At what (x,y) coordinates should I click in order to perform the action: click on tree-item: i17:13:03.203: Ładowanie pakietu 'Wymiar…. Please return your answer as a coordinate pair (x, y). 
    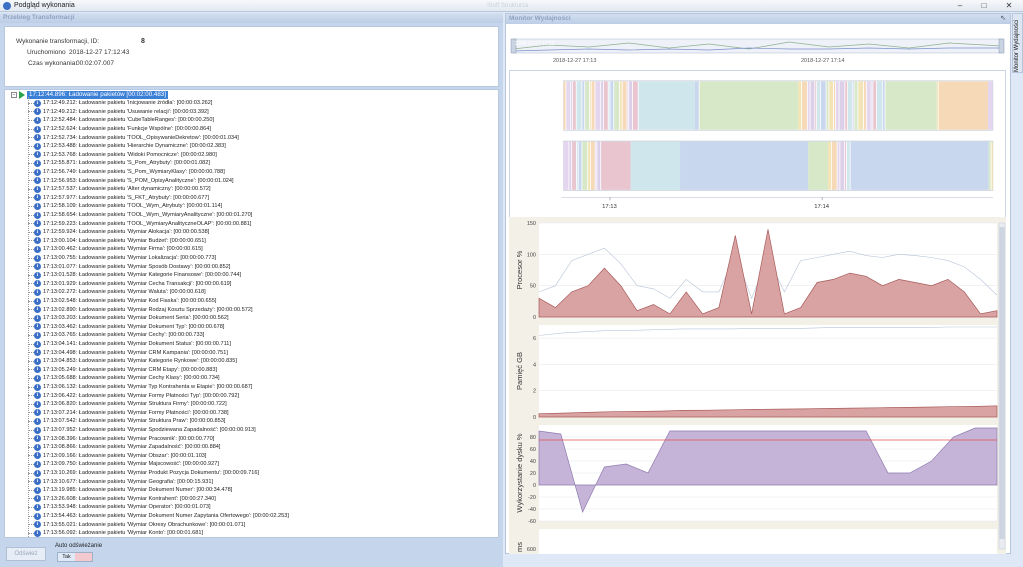
    Looking at the image, I should click on (128, 318).